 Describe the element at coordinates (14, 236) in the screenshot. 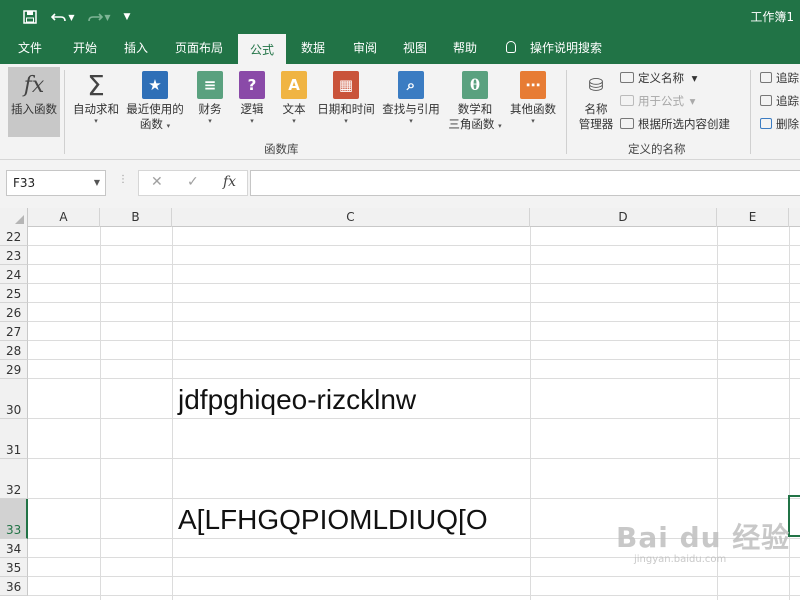

I see `row-header-22: 22` at that location.